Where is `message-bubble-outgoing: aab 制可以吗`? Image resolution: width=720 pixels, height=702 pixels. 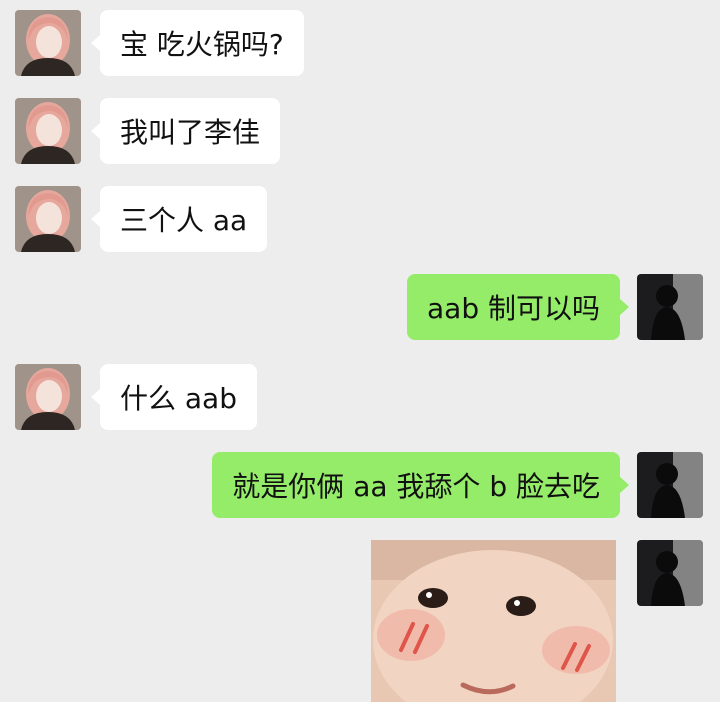 message-bubble-outgoing: aab 制可以吗 is located at coordinates (518, 307).